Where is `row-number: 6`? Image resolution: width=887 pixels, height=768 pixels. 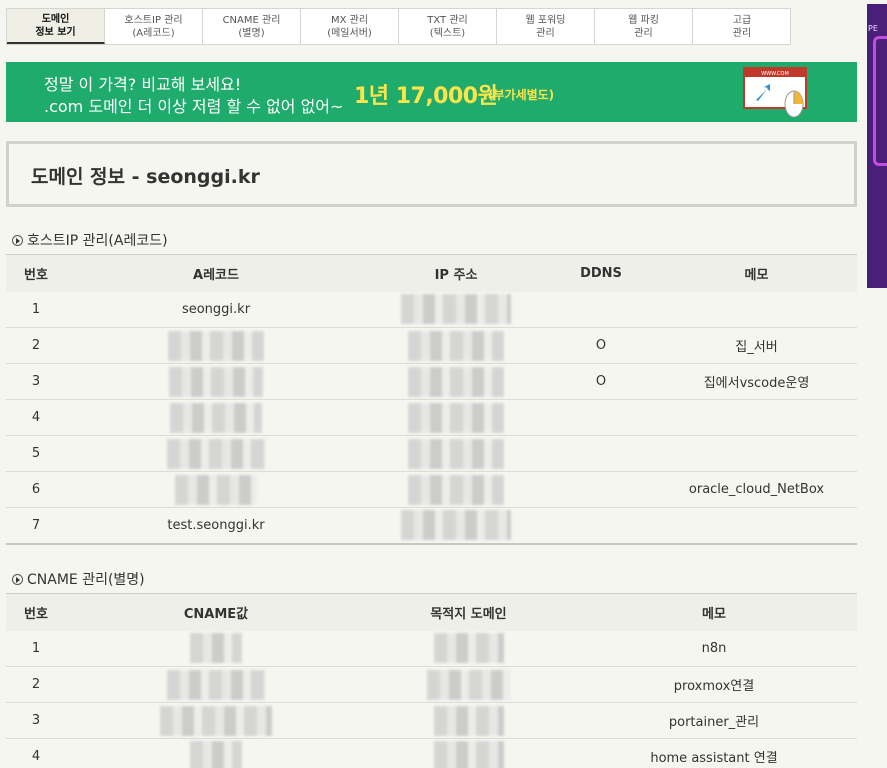
row-number: 6 is located at coordinates (36, 489).